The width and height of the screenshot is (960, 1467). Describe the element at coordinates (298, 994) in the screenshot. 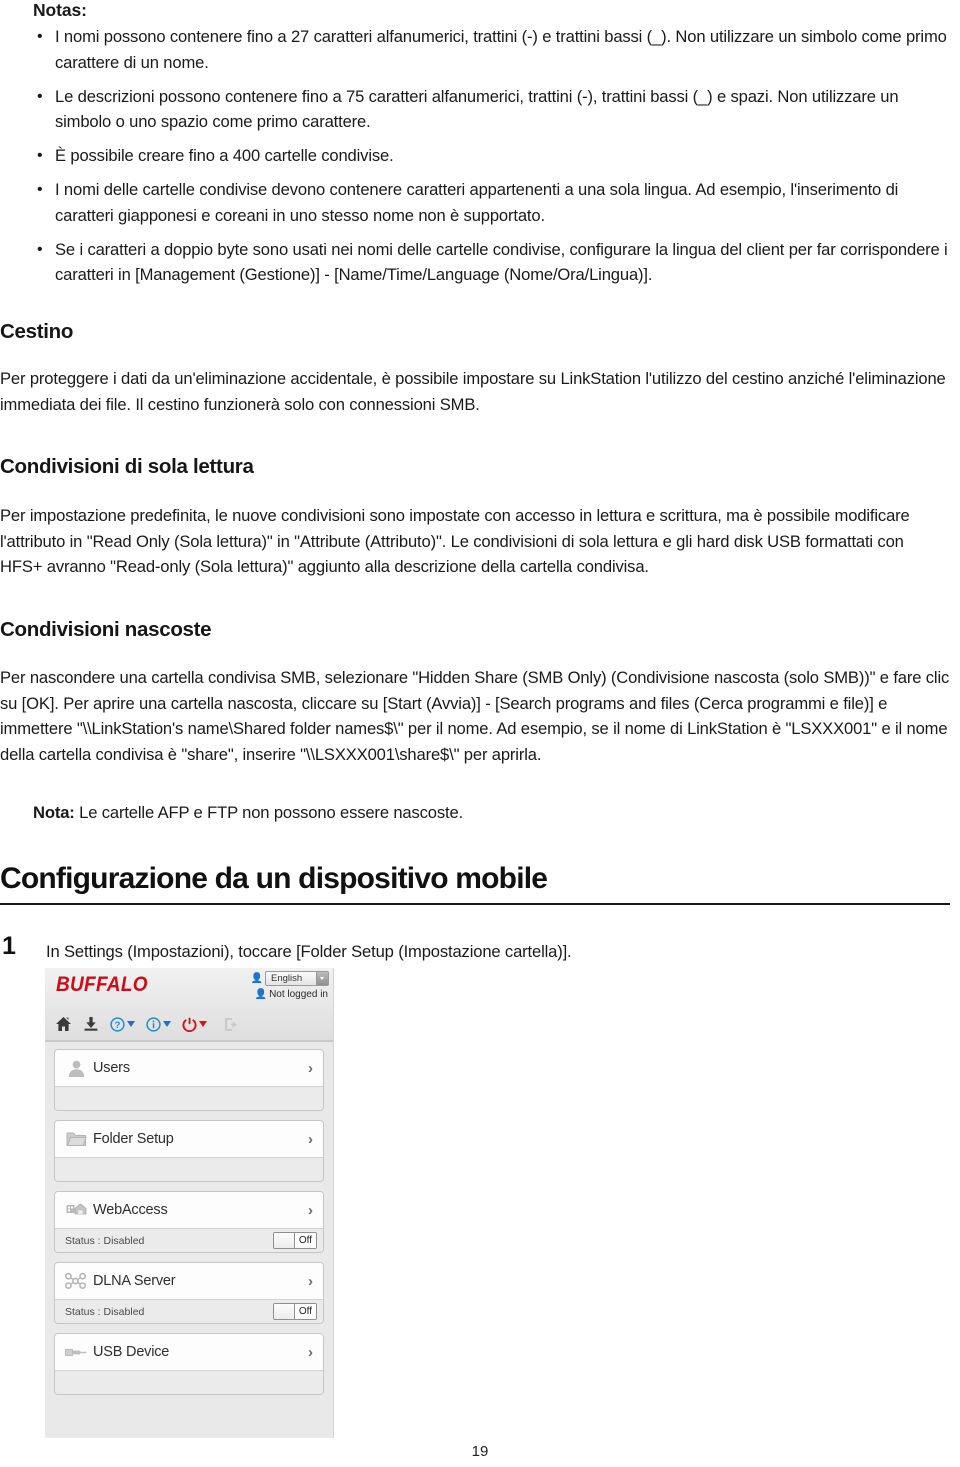

I see `login-status-text: Not logged in` at that location.